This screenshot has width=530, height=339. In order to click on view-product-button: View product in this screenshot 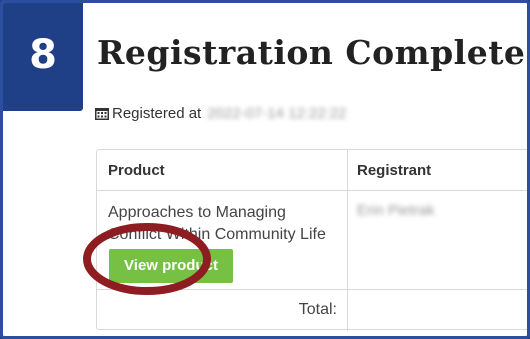, I will do `click(171, 266)`.